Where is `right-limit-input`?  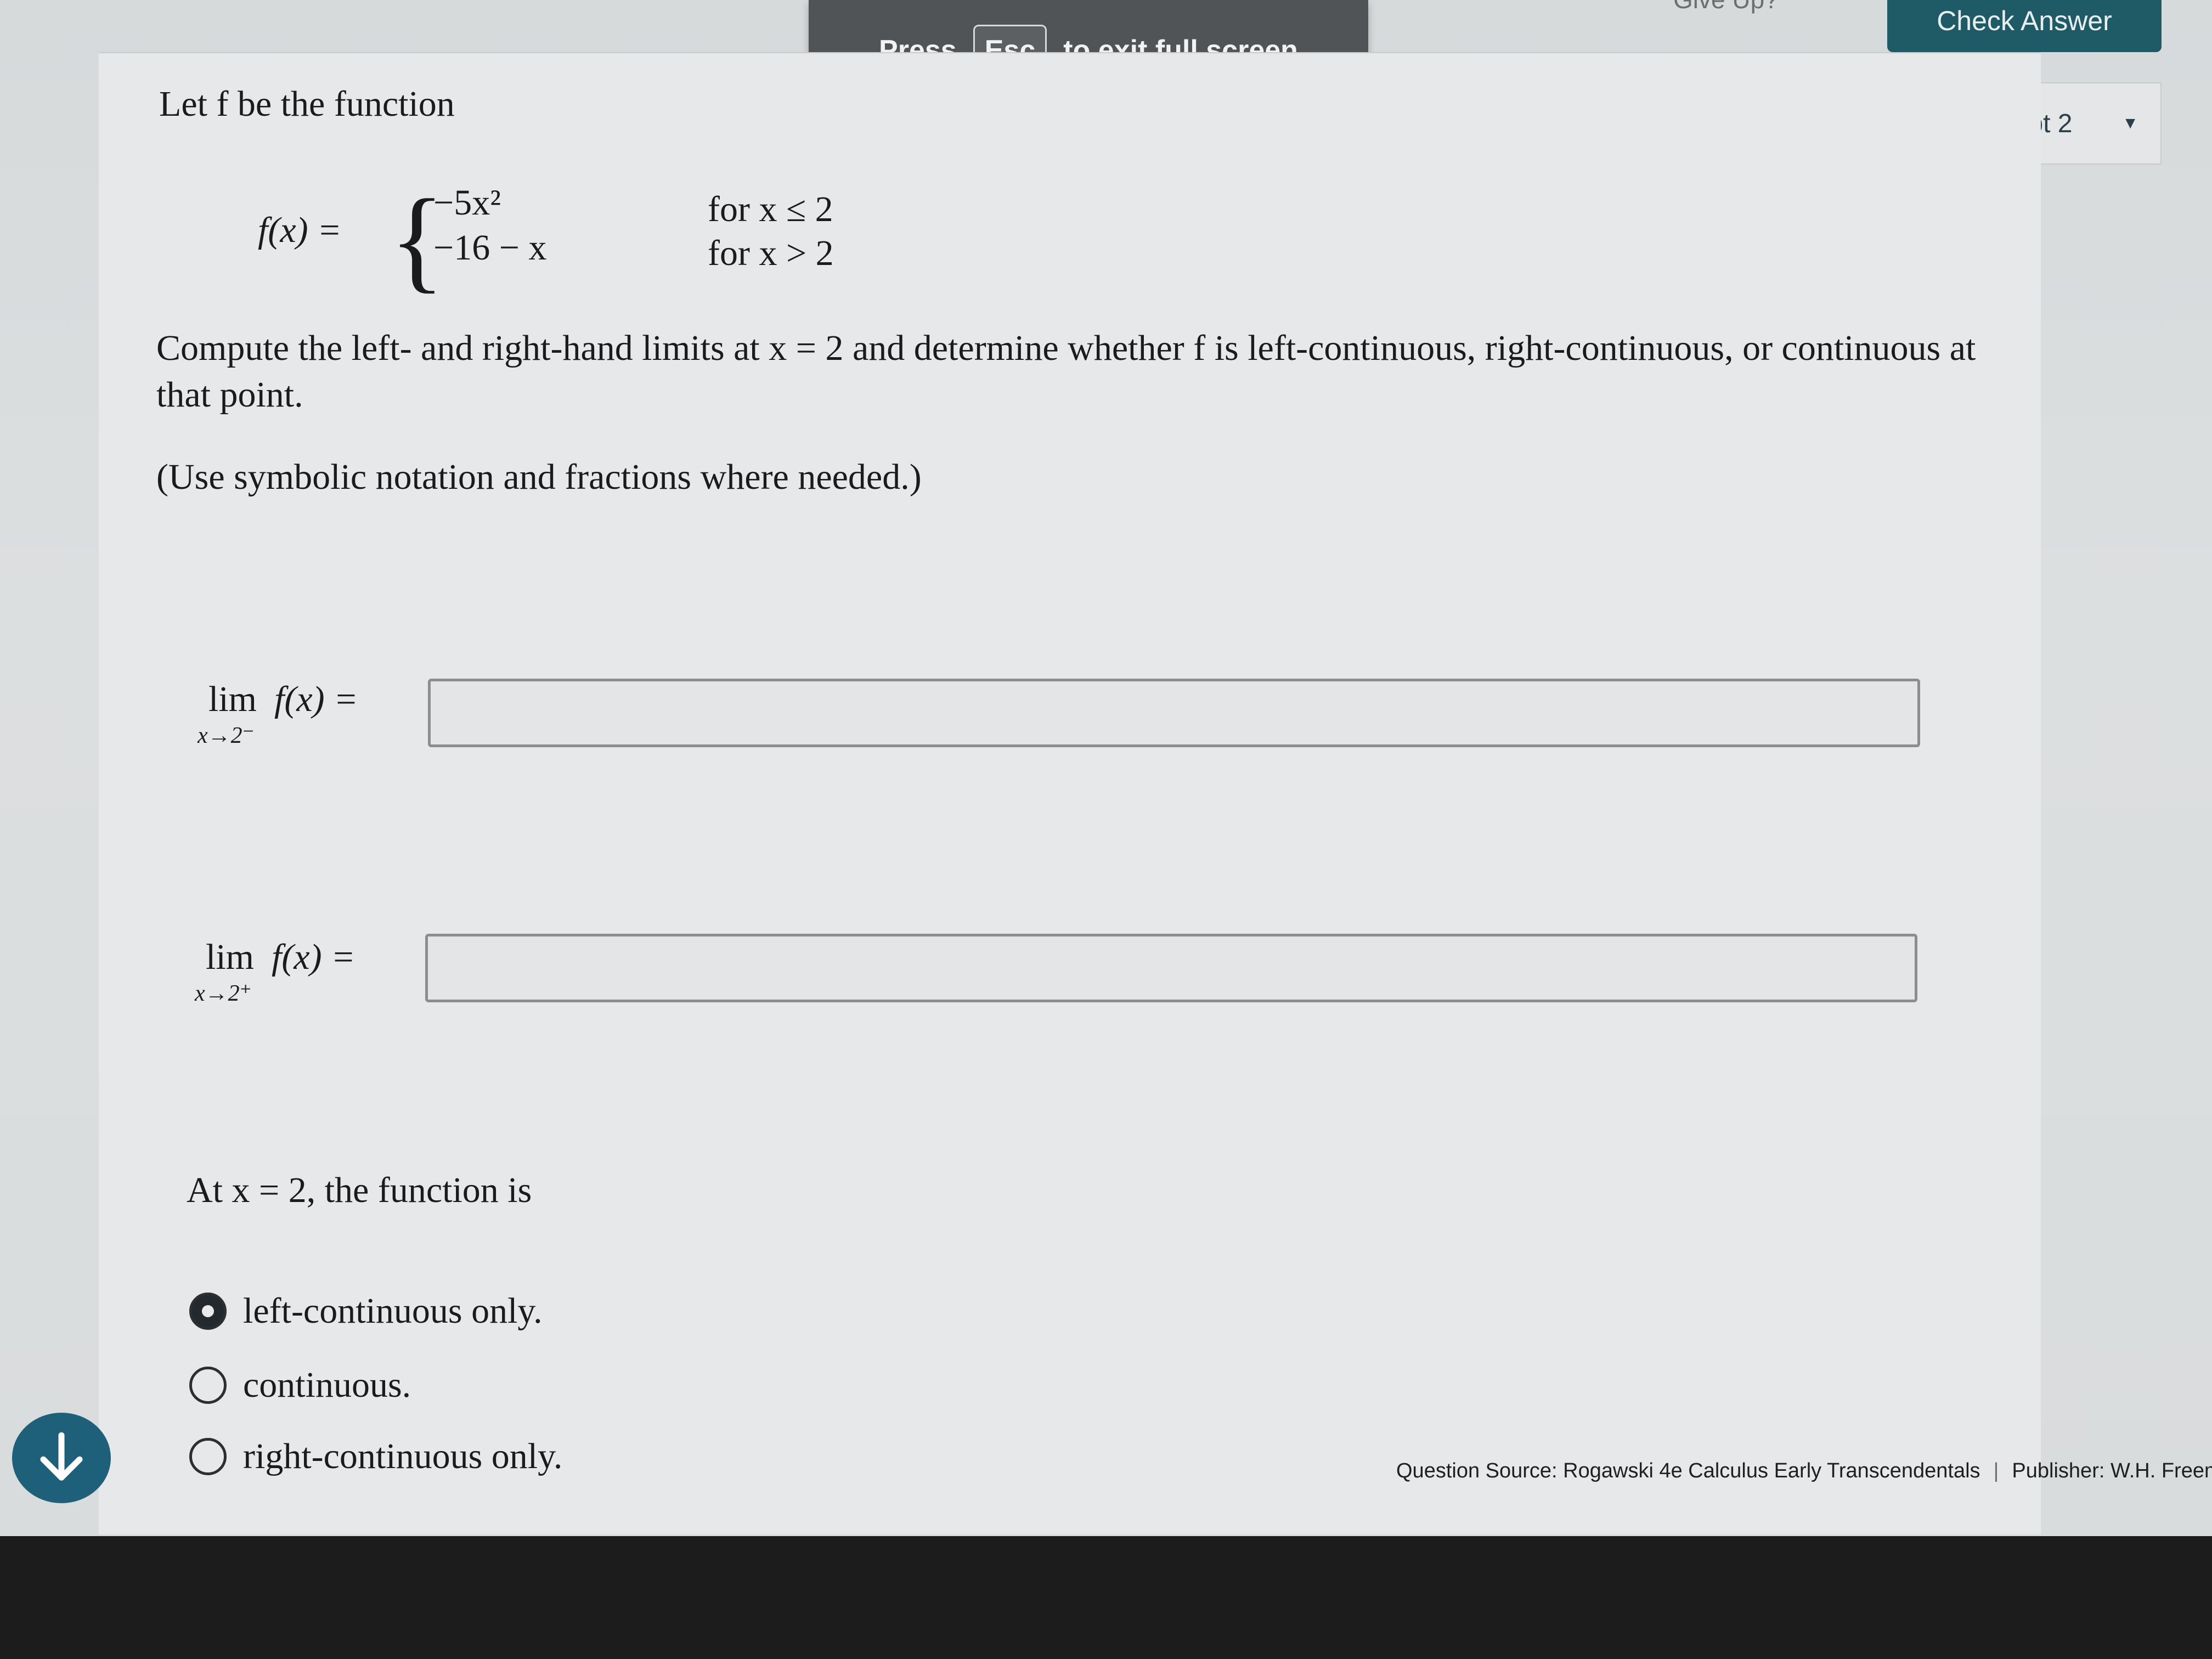 right-limit-input is located at coordinates (1171, 968).